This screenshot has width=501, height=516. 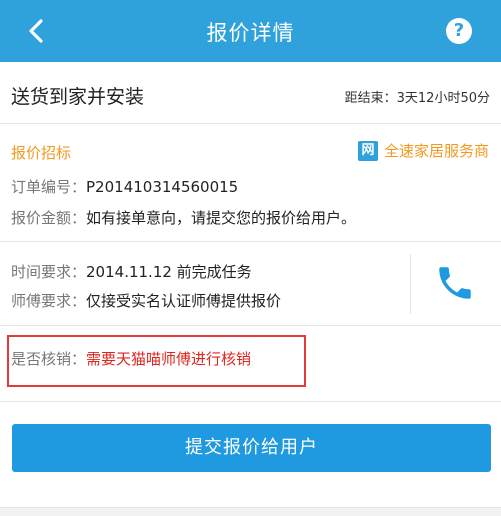 What do you see at coordinates (41, 153) in the screenshot?
I see `bid-section-label: 报价招标` at bounding box center [41, 153].